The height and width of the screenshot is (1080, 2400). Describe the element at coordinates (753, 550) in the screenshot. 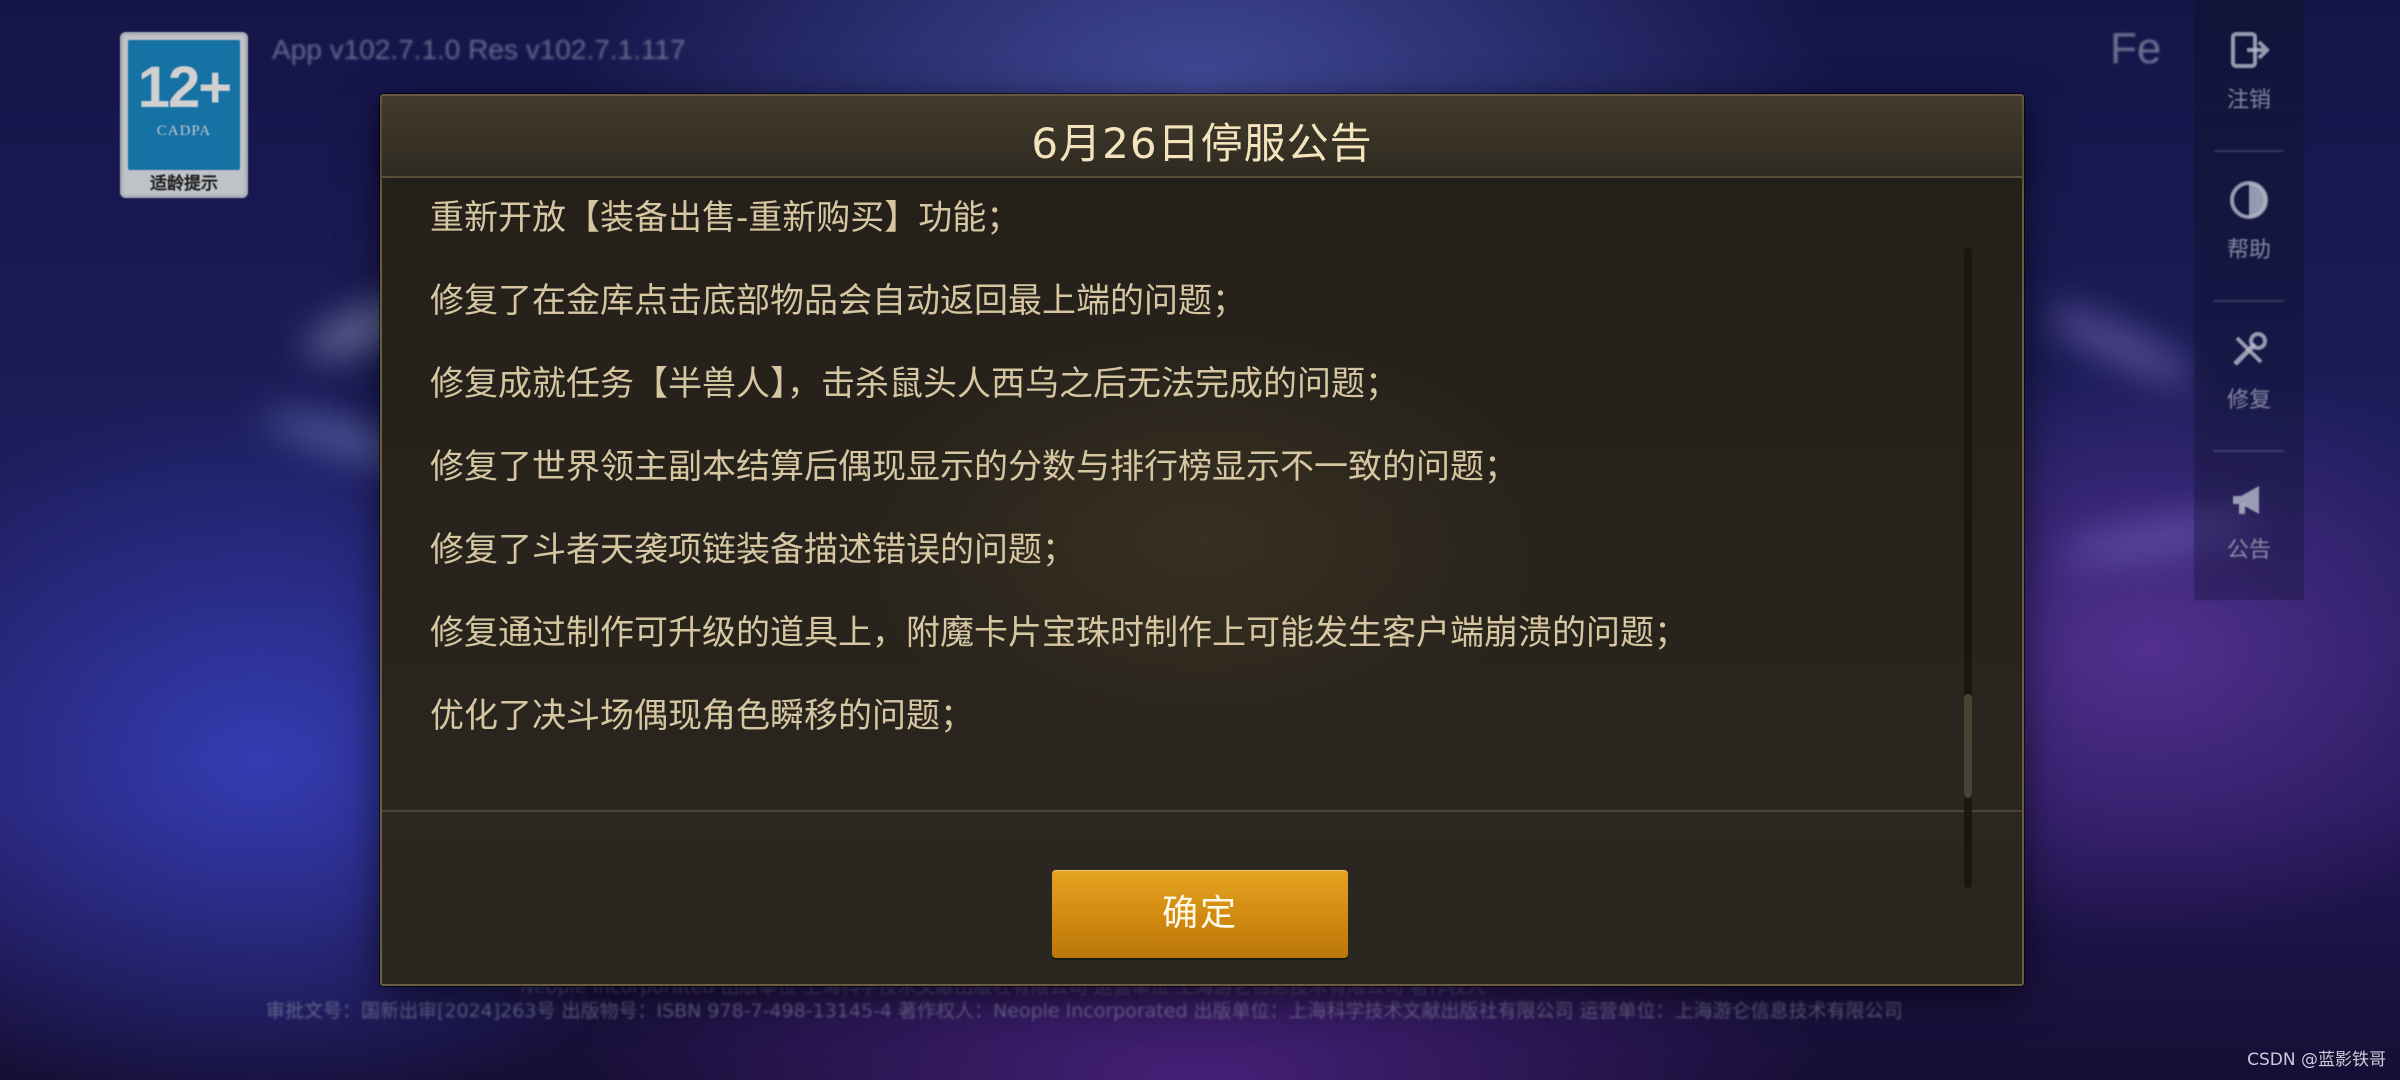

I see `notice-item: 修复了斗者天袭项链装备描述错误的问题；` at that location.